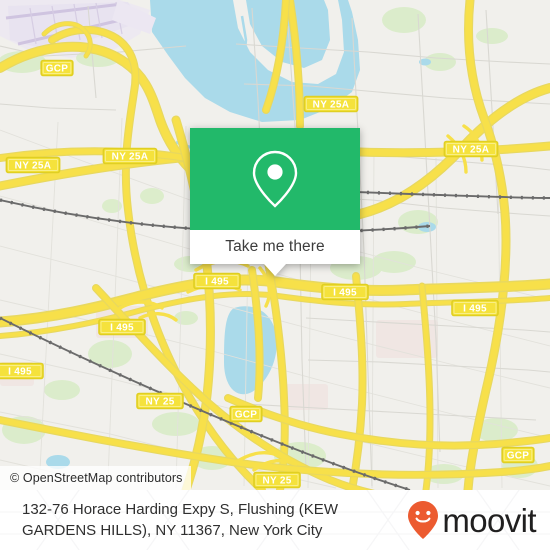  I want to click on popup-action: Take me there, so click(275, 253).